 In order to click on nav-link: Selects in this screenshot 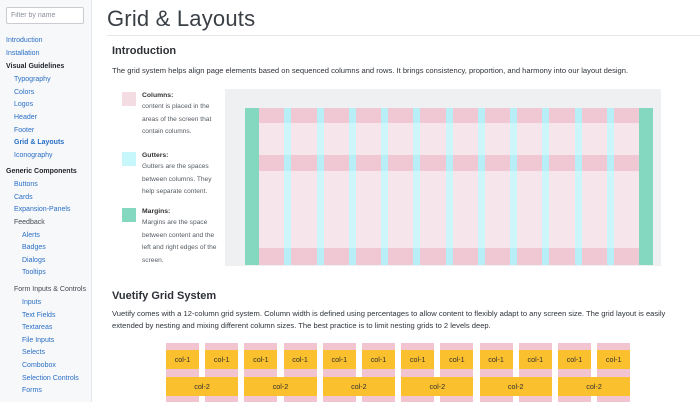, I will do `click(33, 352)`.